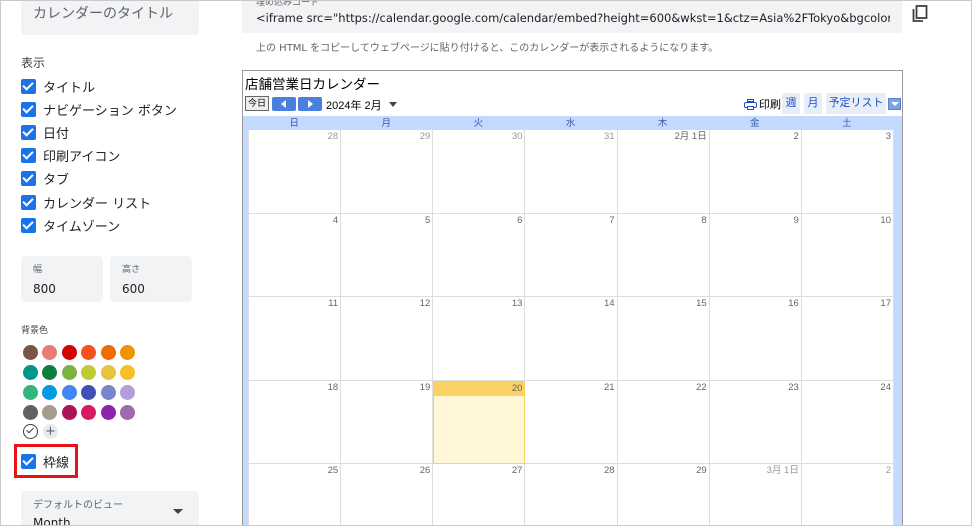  What do you see at coordinates (856, 103) in the screenshot?
I see `tab-agenda: 予定リスト` at bounding box center [856, 103].